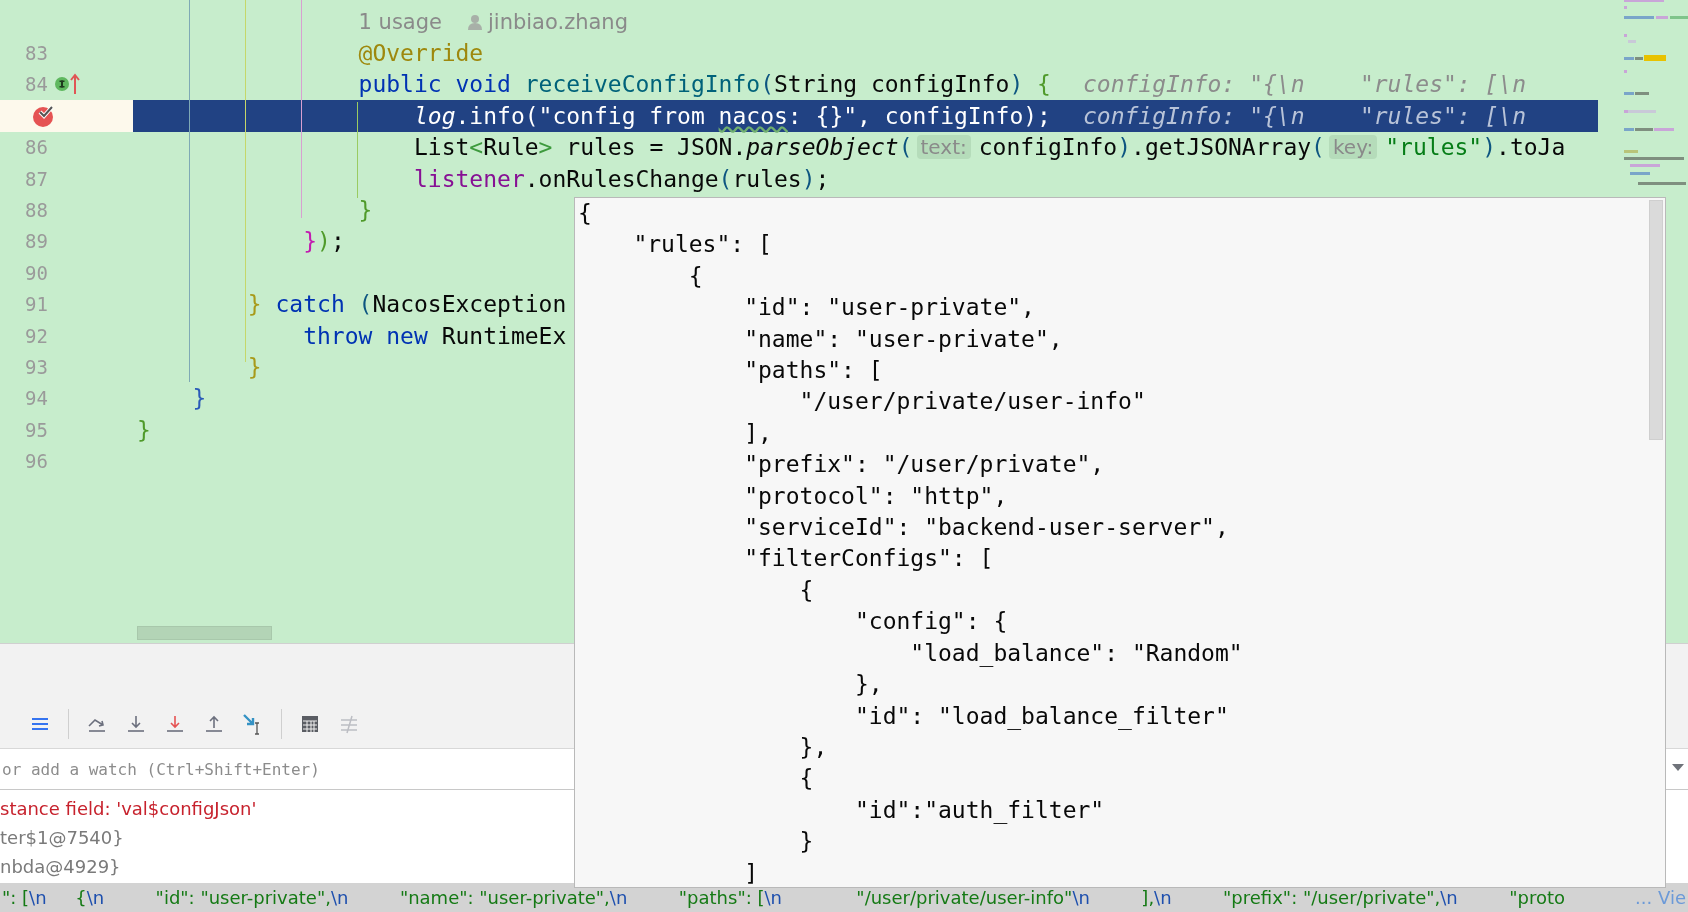 The width and height of the screenshot is (1688, 912). I want to click on implements-icon, so click(62, 84).